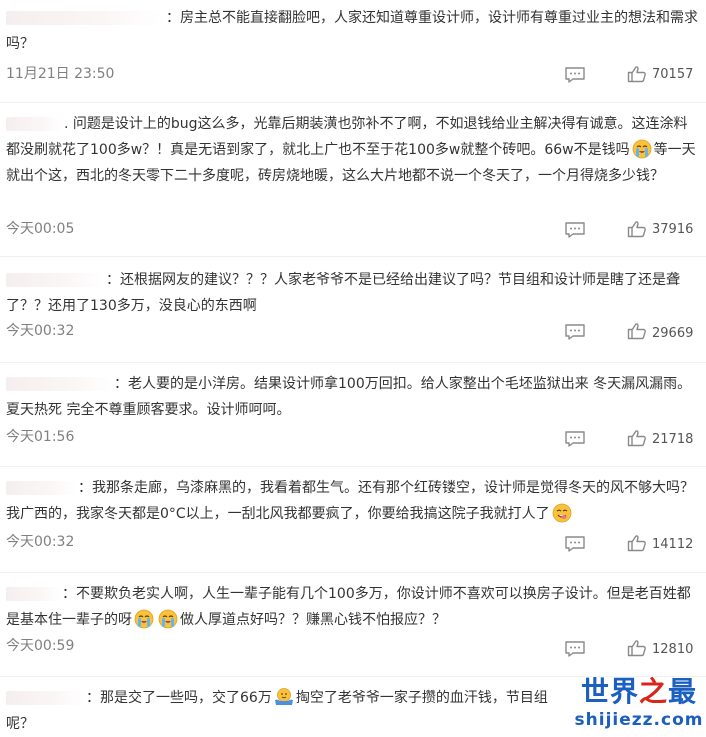 The height and width of the screenshot is (737, 706). What do you see at coordinates (40, 437) in the screenshot?
I see `comment-time: 今天01:56` at bounding box center [40, 437].